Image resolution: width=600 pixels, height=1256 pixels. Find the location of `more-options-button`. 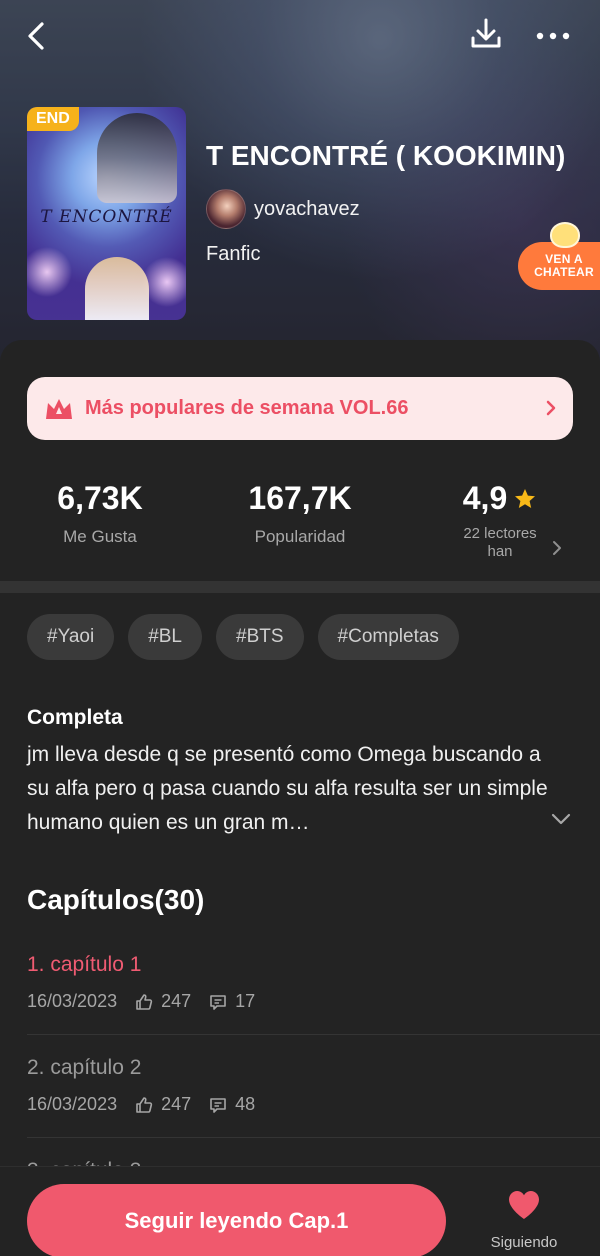

more-options-button is located at coordinates (553, 36).